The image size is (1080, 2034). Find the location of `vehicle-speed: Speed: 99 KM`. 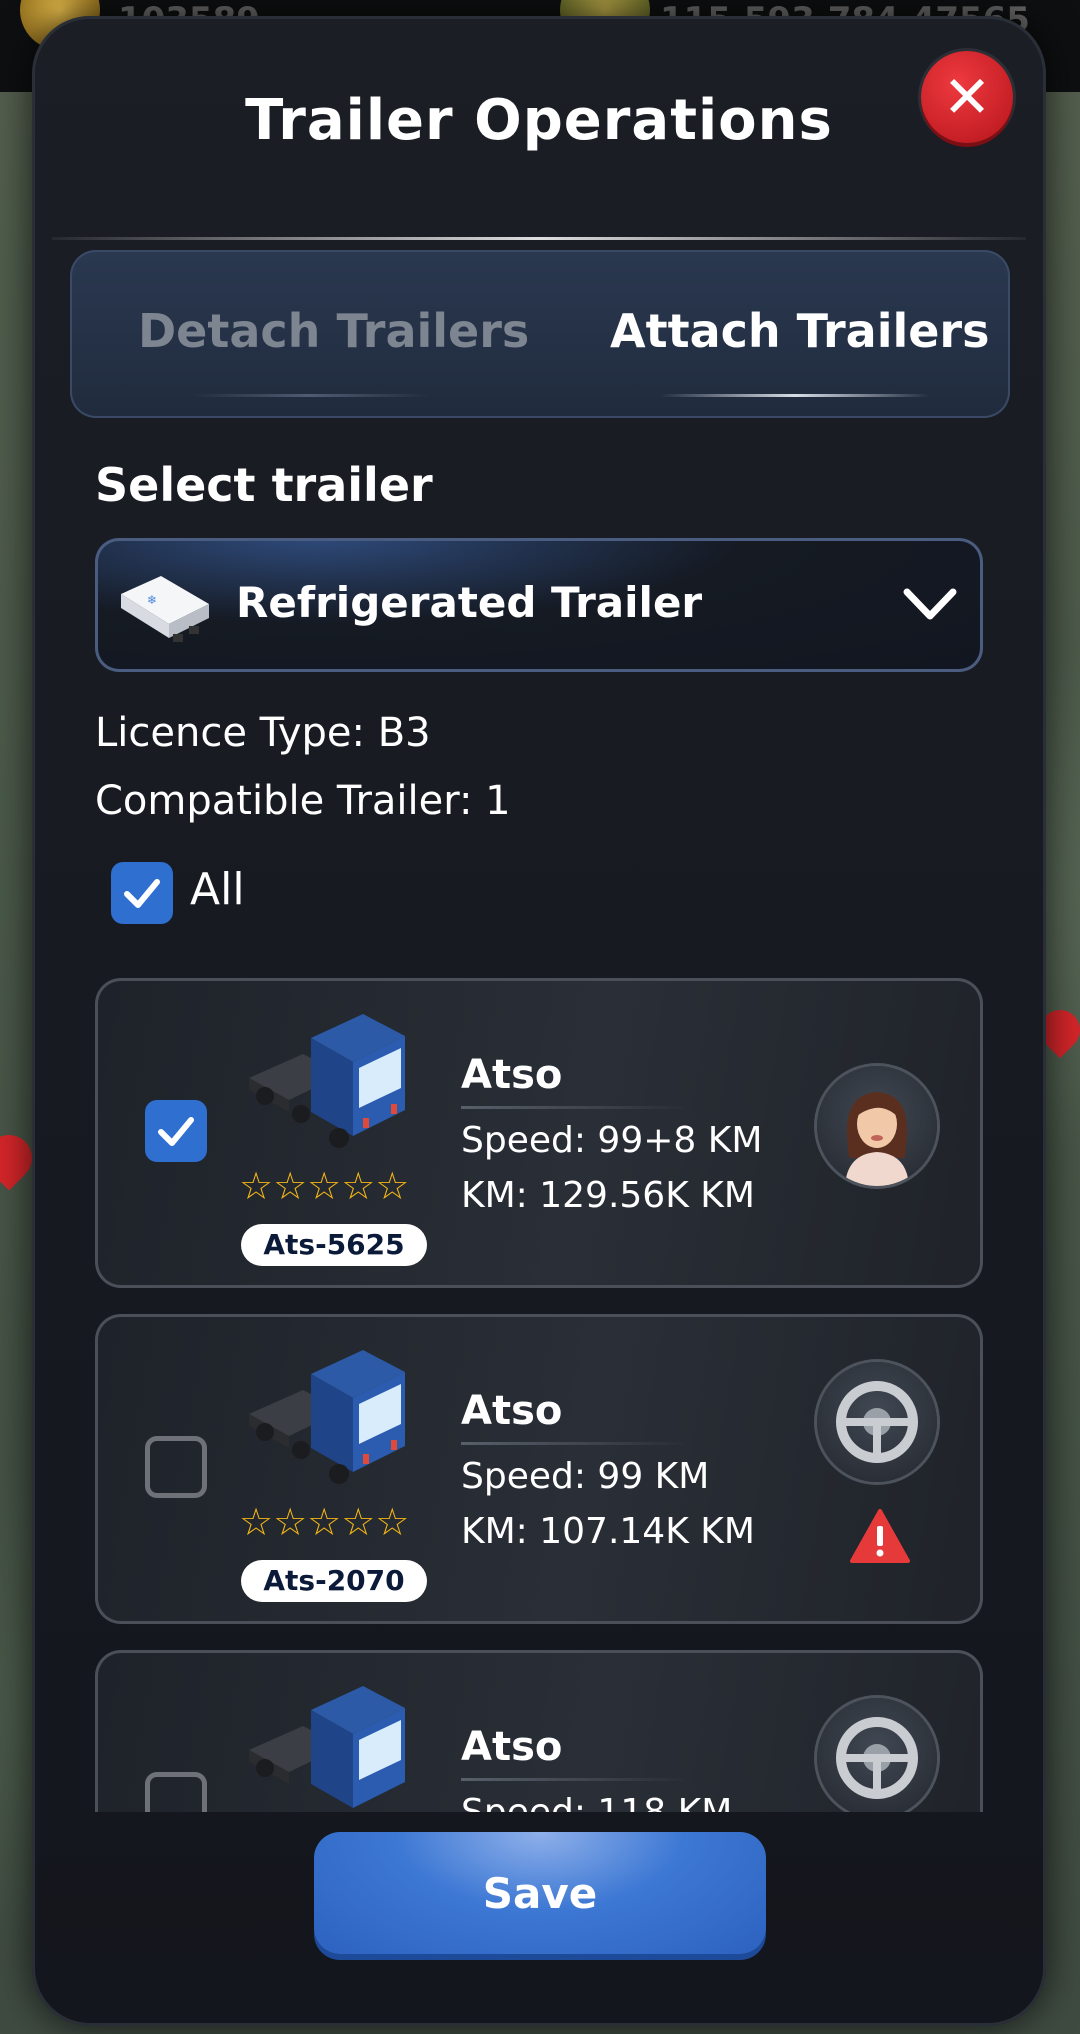

vehicle-speed: Speed: 99 KM is located at coordinates (585, 1476).